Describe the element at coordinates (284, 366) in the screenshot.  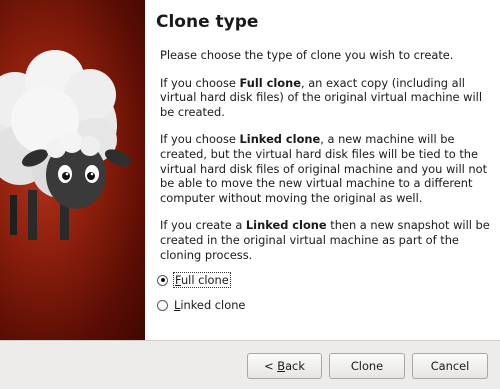
I see `back-button: < Back` at that location.